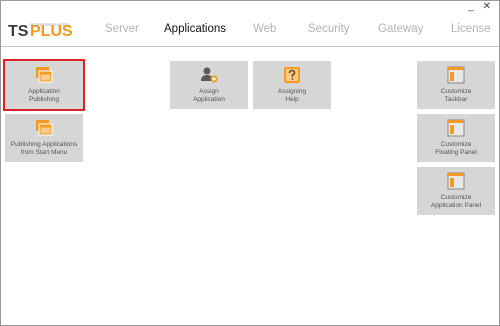  Describe the element at coordinates (209, 85) in the screenshot. I see `assign-application-button: Assign Application` at that location.